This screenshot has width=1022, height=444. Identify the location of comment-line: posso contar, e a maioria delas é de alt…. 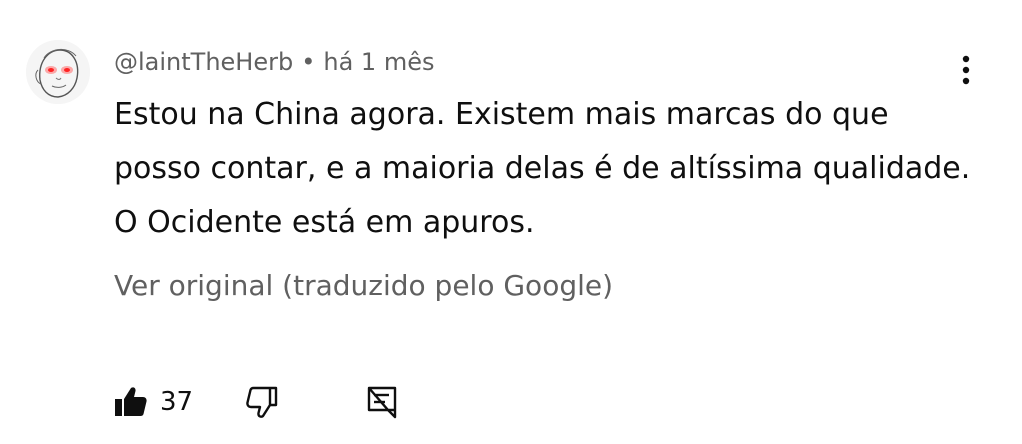
(542, 168).